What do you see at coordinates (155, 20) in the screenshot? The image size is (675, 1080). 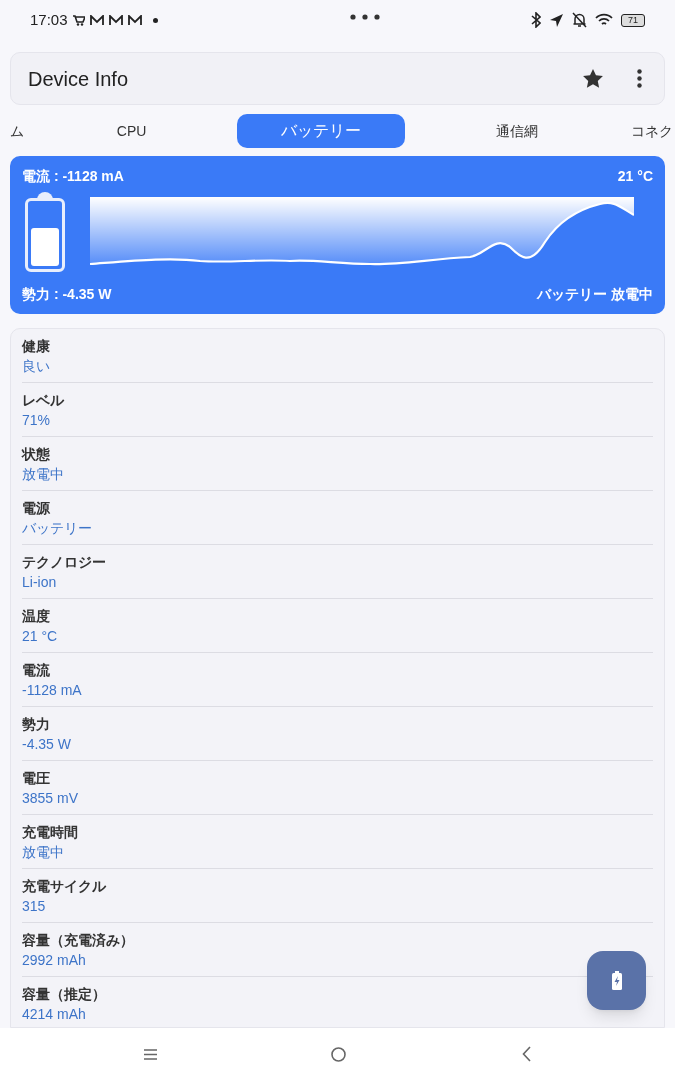 I see `dot-icon` at bounding box center [155, 20].